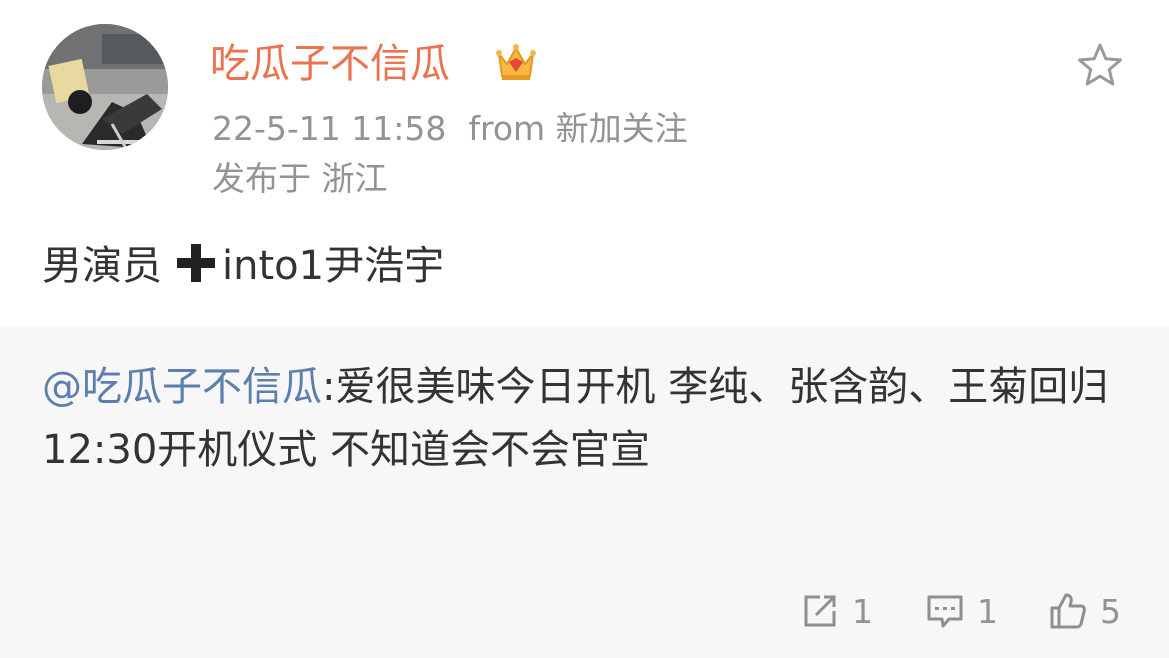  I want to click on comment-button: 1, so click(961, 611).